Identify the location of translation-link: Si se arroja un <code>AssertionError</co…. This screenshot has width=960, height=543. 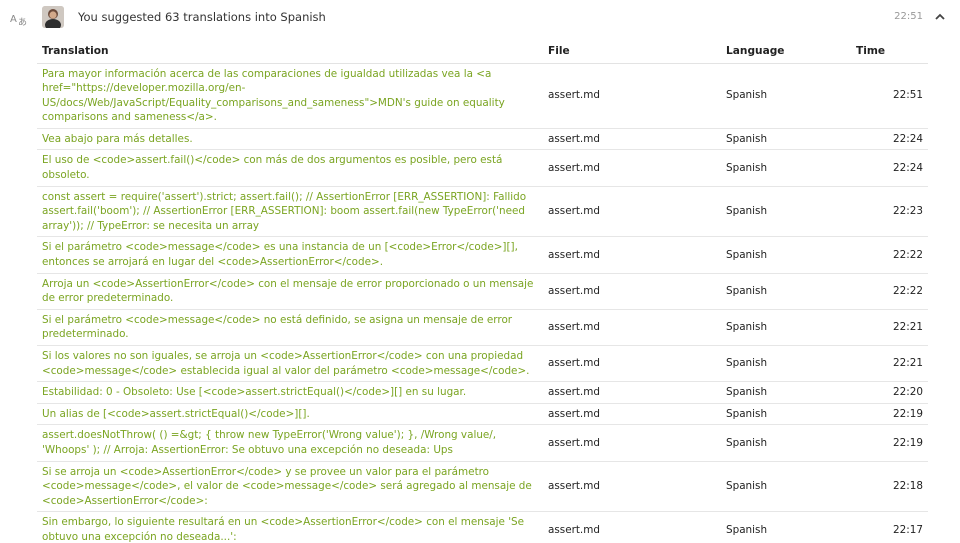
(287, 486).